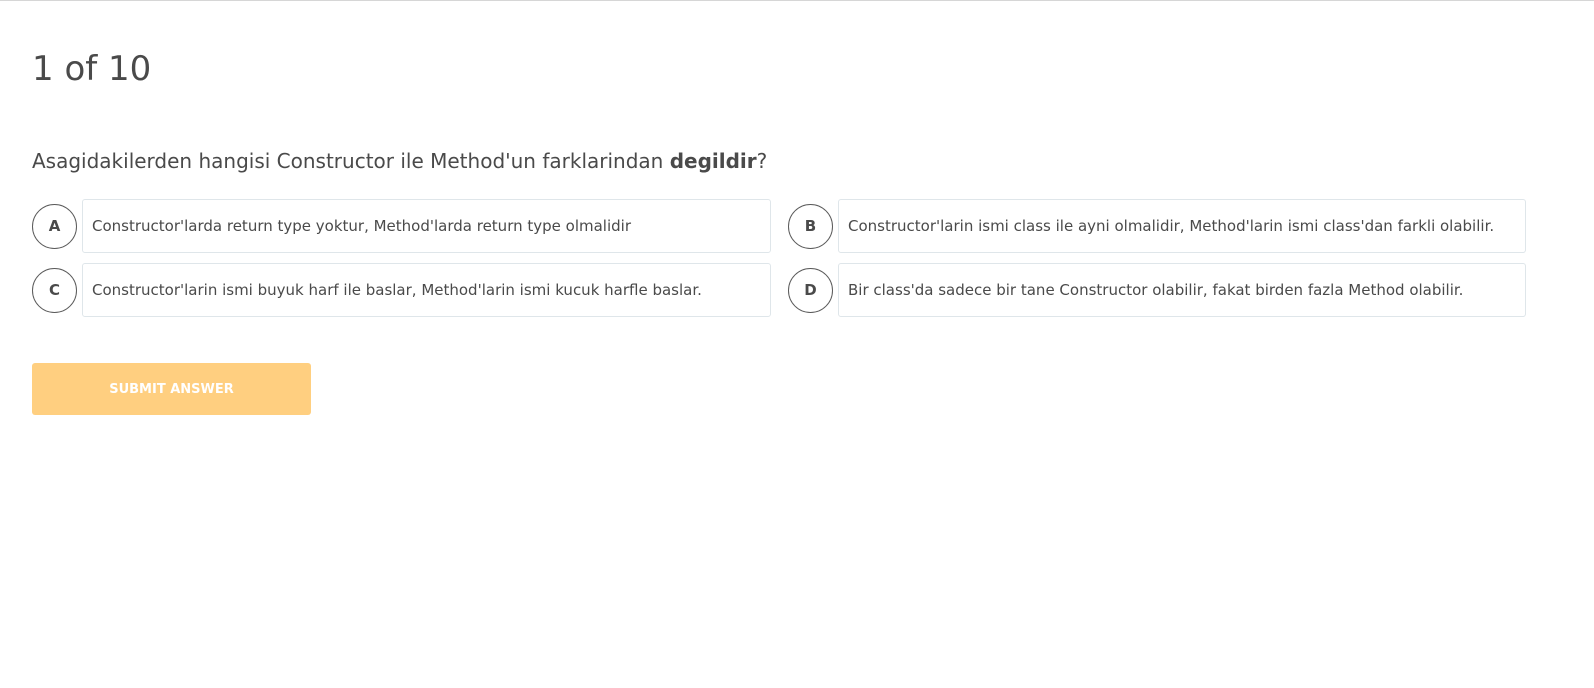  What do you see at coordinates (762, 161) in the screenshot?
I see `question-suffix: ?` at bounding box center [762, 161].